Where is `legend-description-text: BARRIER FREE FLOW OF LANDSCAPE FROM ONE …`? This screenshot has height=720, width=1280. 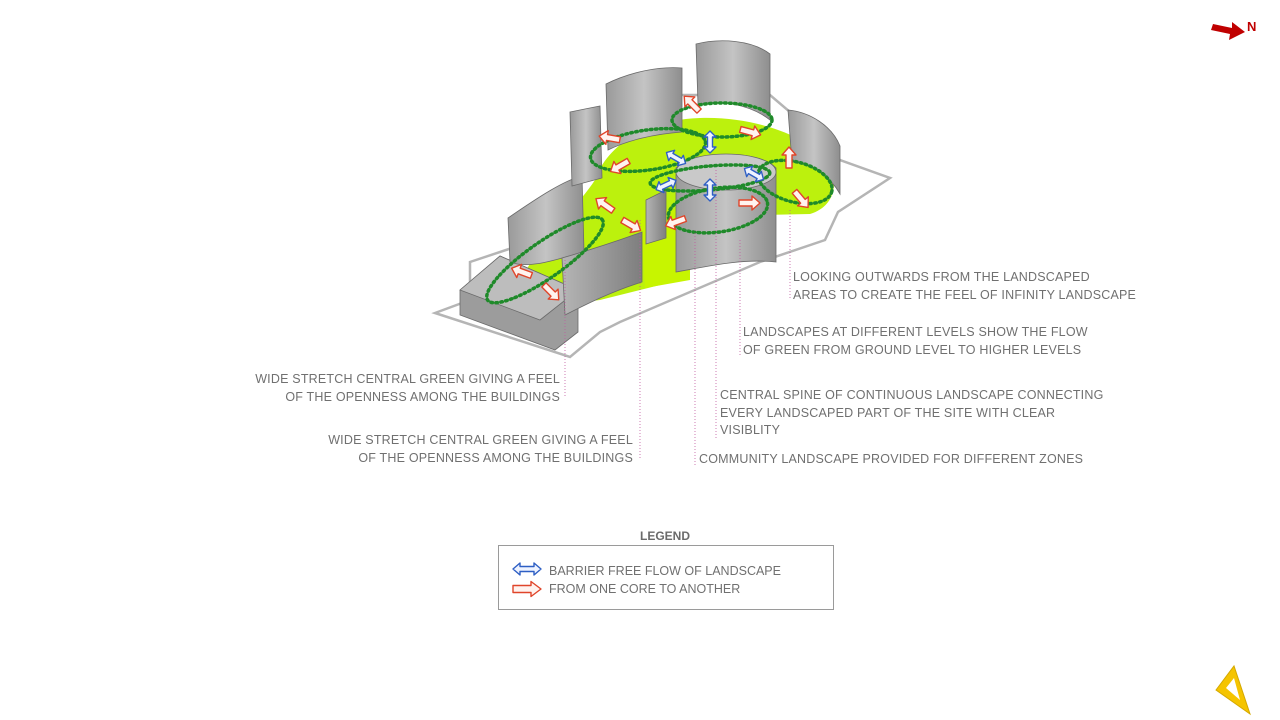
legend-description-text: BARRIER FREE FLOW OF LANDSCAPE FROM ONE … is located at coordinates (665, 580).